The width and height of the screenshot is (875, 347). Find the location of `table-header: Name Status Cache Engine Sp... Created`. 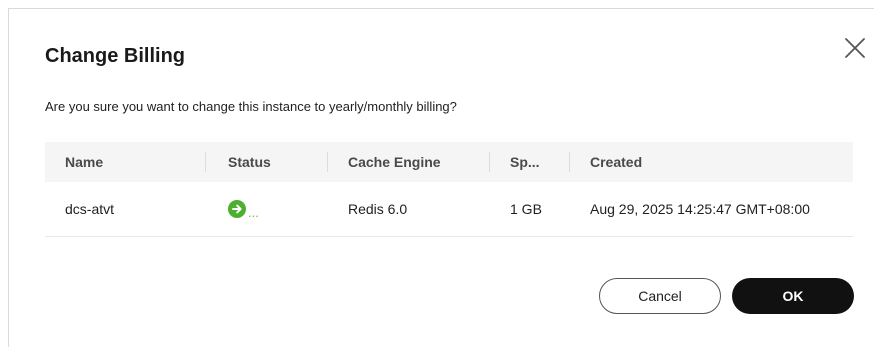

table-header: Name Status Cache Engine Sp... Created is located at coordinates (449, 162).